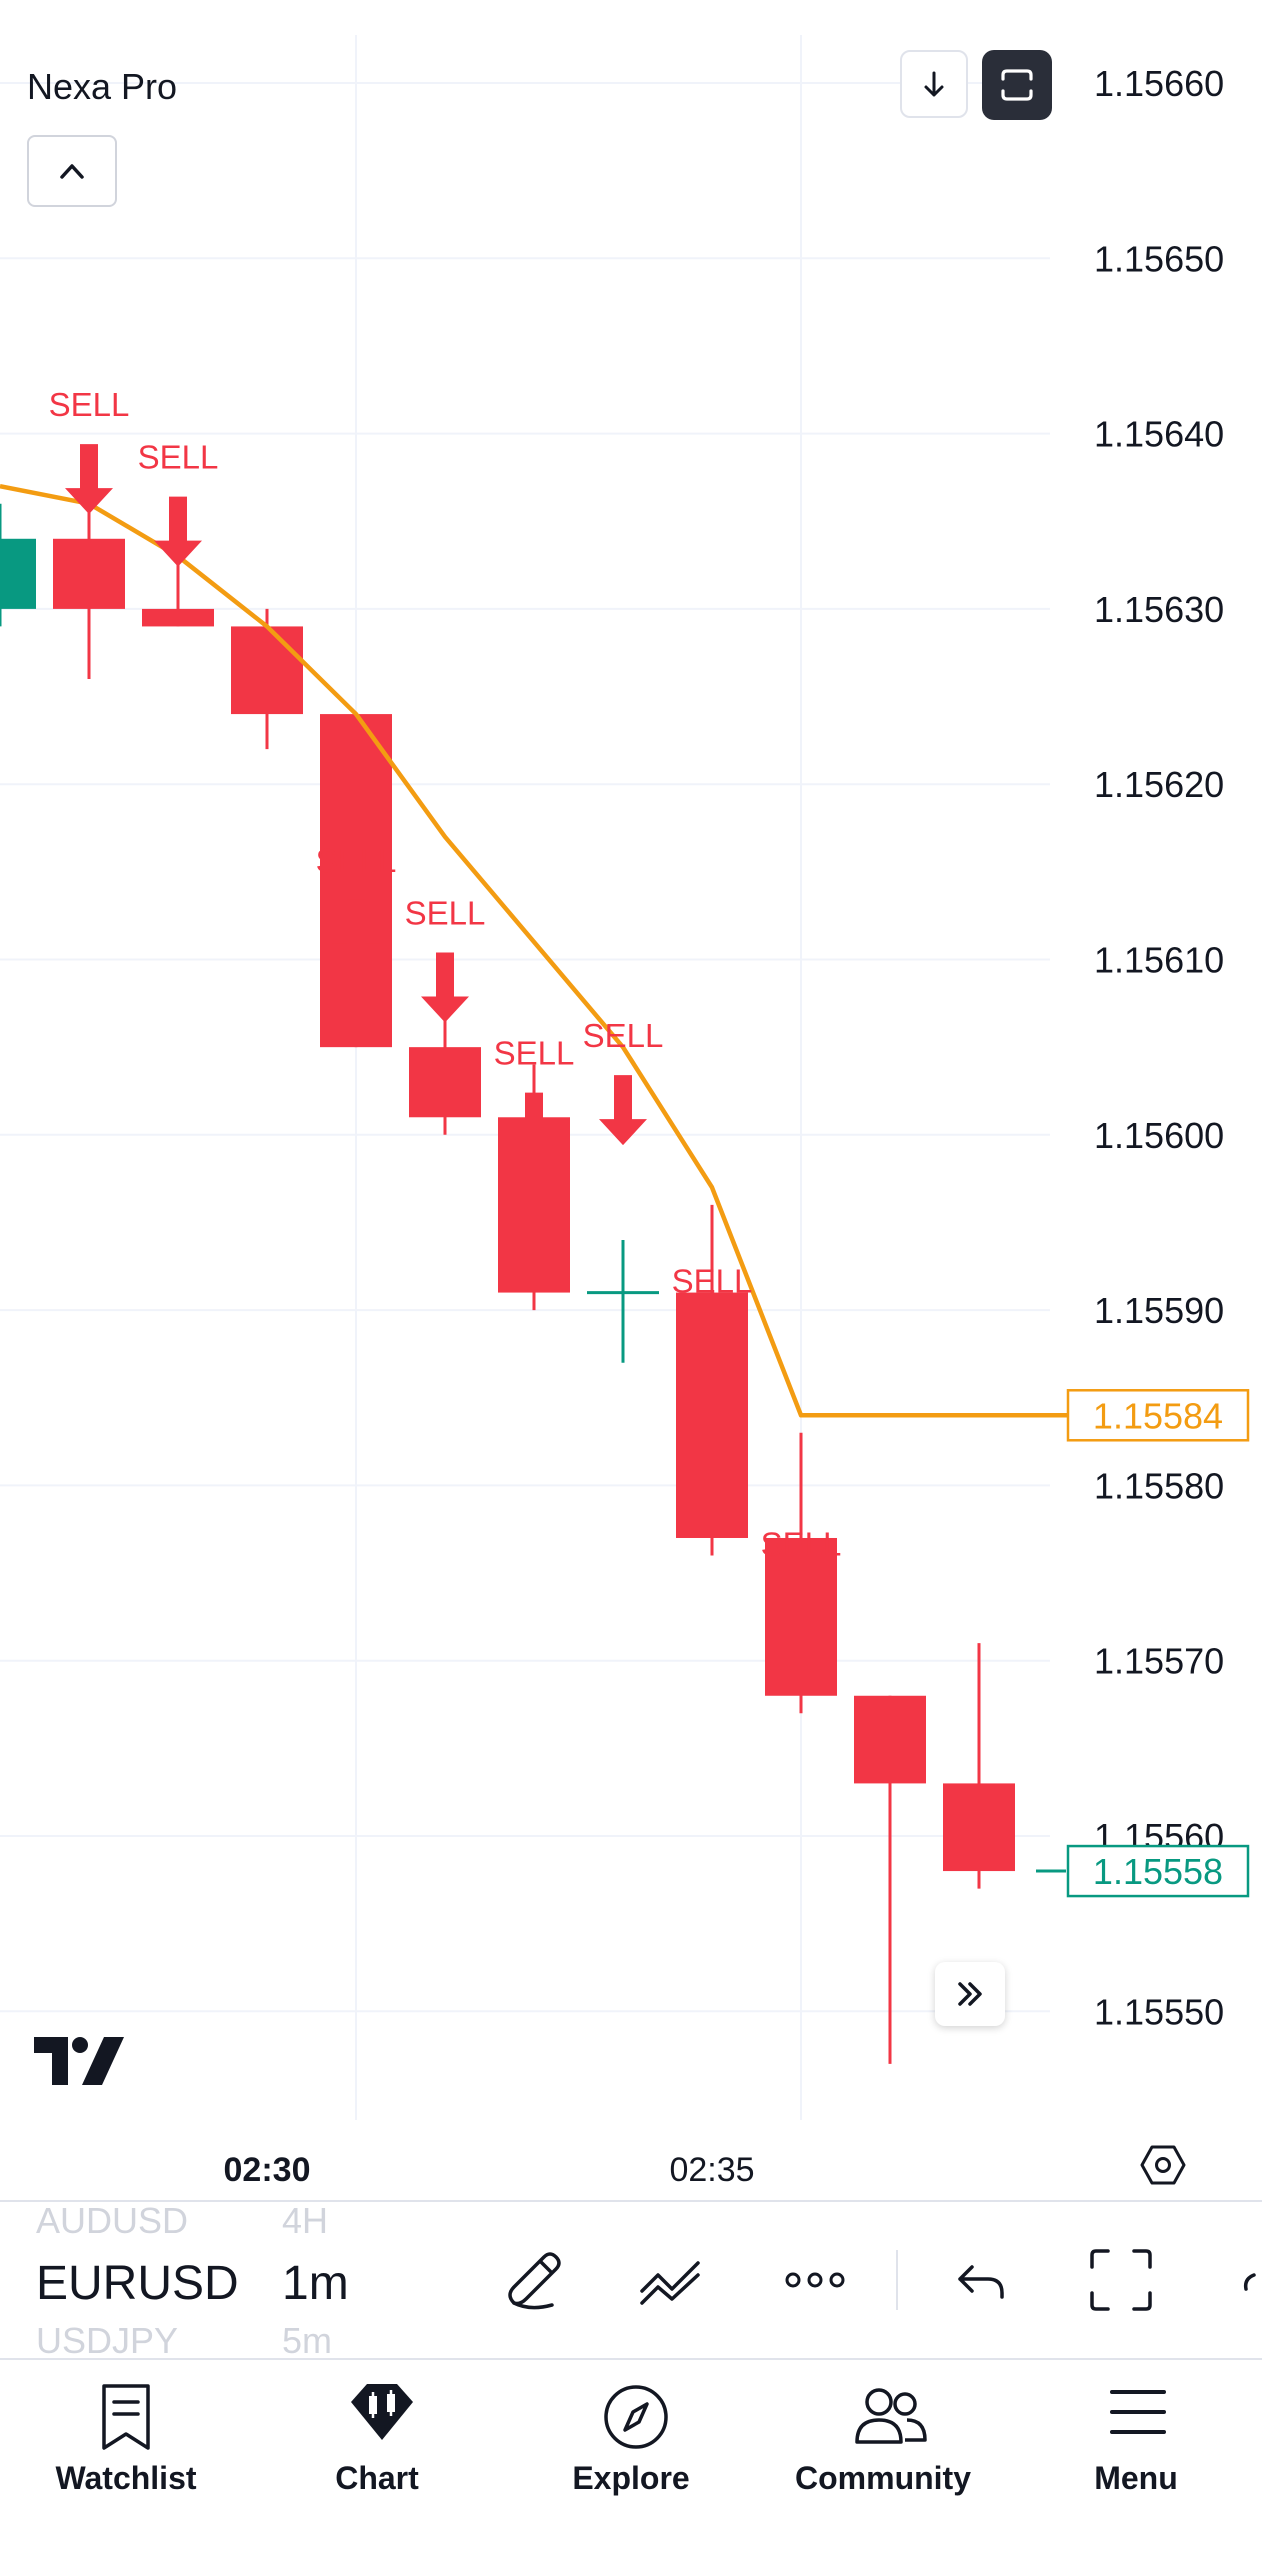 The image size is (1262, 2562). Describe the element at coordinates (1159, 1485) in the screenshot. I see `y-axis-tick-label: 1.15580` at that location.